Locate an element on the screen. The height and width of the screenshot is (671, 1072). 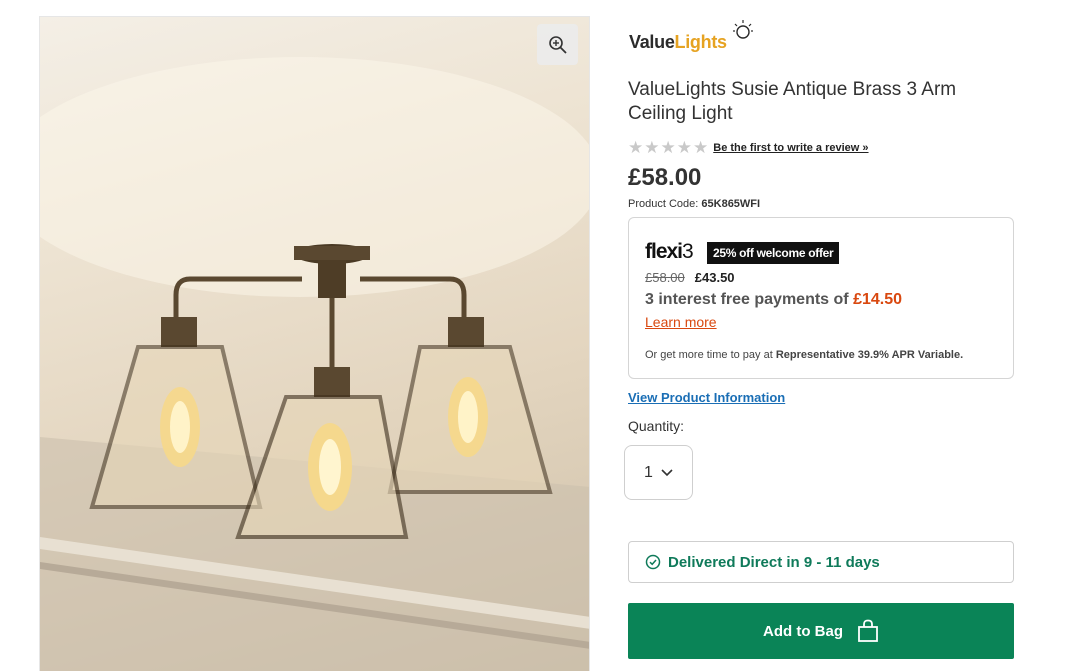
add-to-bag-button: Add to Bag is located at coordinates (821, 631).